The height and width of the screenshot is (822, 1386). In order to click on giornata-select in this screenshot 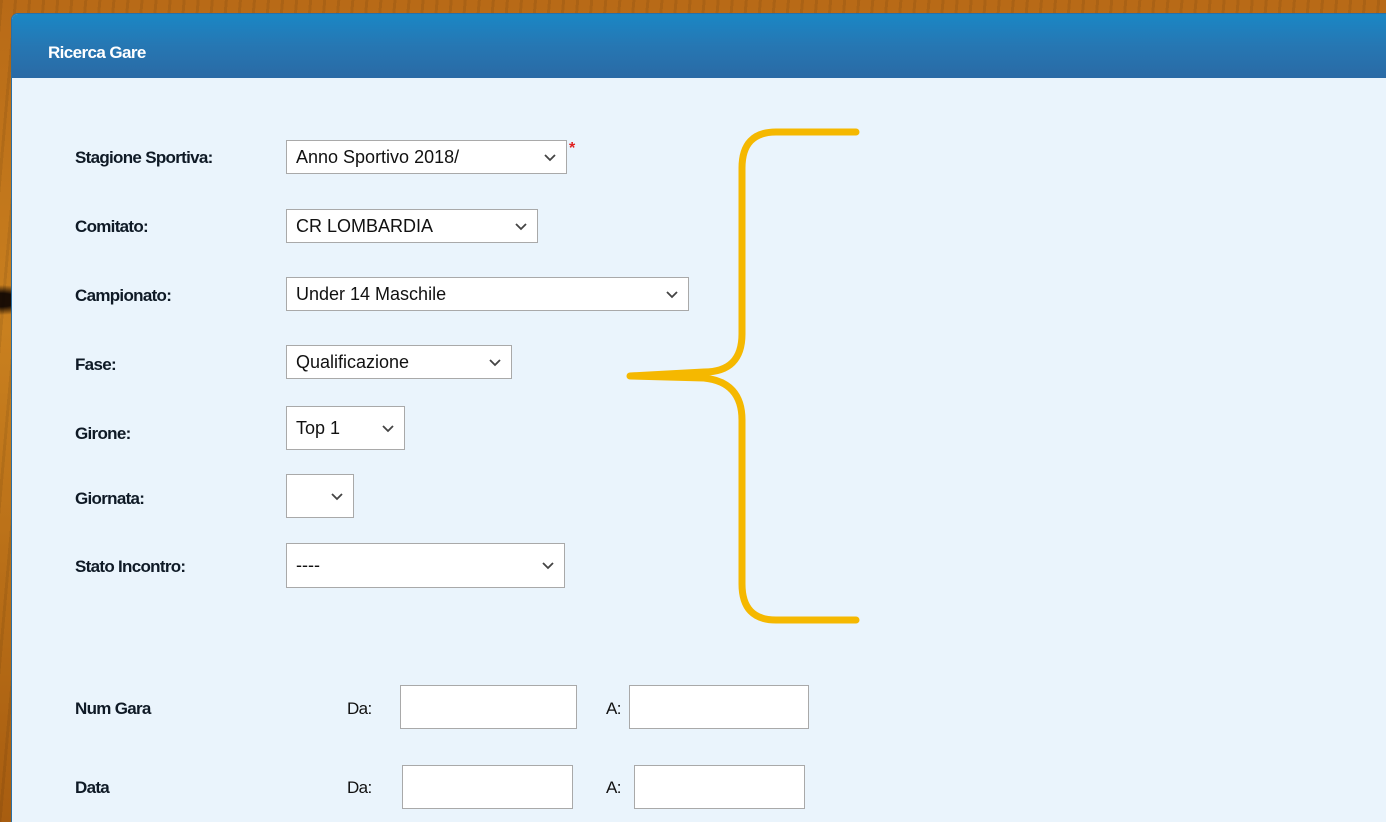, I will do `click(320, 496)`.